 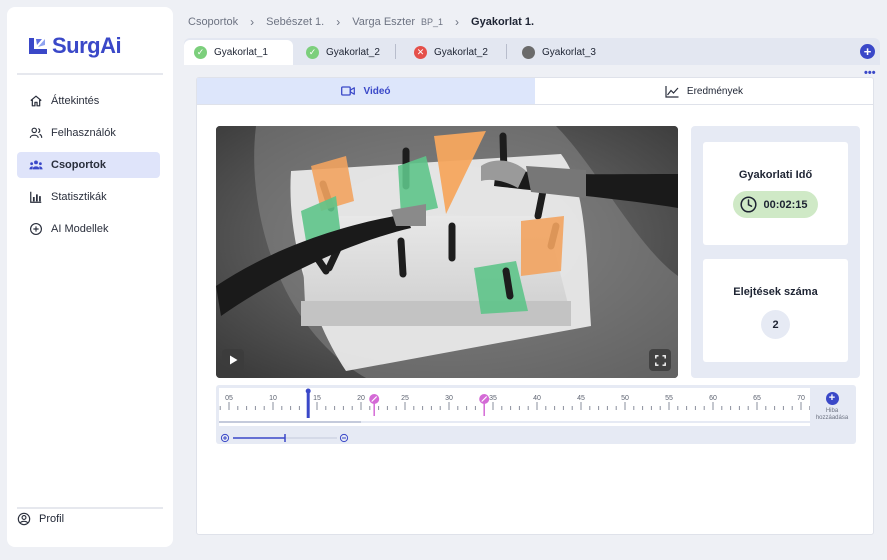 I want to click on users-icon, so click(x=36, y=132).